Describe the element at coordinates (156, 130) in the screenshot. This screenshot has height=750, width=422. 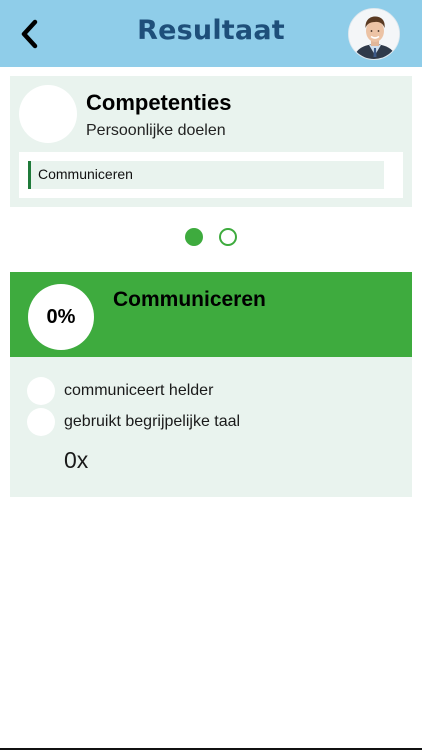
I see `competence-subtitle: Persoonlijke doelen` at that location.